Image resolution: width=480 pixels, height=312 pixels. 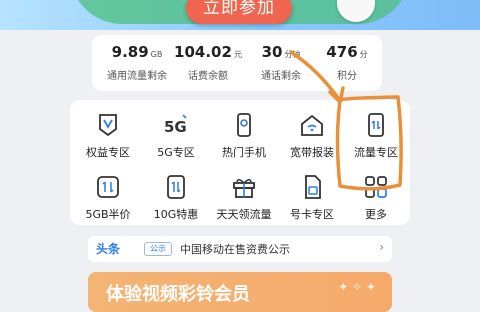 I want to click on promo-banner: 体验视频彩铃会员 ✦ ✧ ✦, so click(x=240, y=292).